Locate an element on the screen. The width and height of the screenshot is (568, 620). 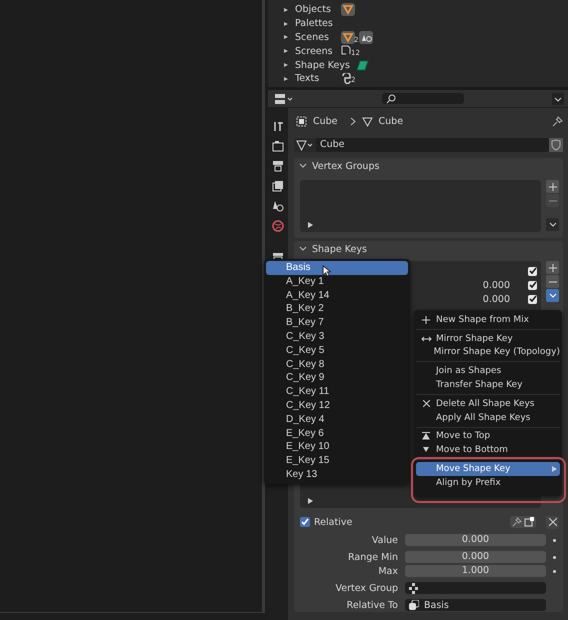
menu-item: Basis is located at coordinates (337, 268).